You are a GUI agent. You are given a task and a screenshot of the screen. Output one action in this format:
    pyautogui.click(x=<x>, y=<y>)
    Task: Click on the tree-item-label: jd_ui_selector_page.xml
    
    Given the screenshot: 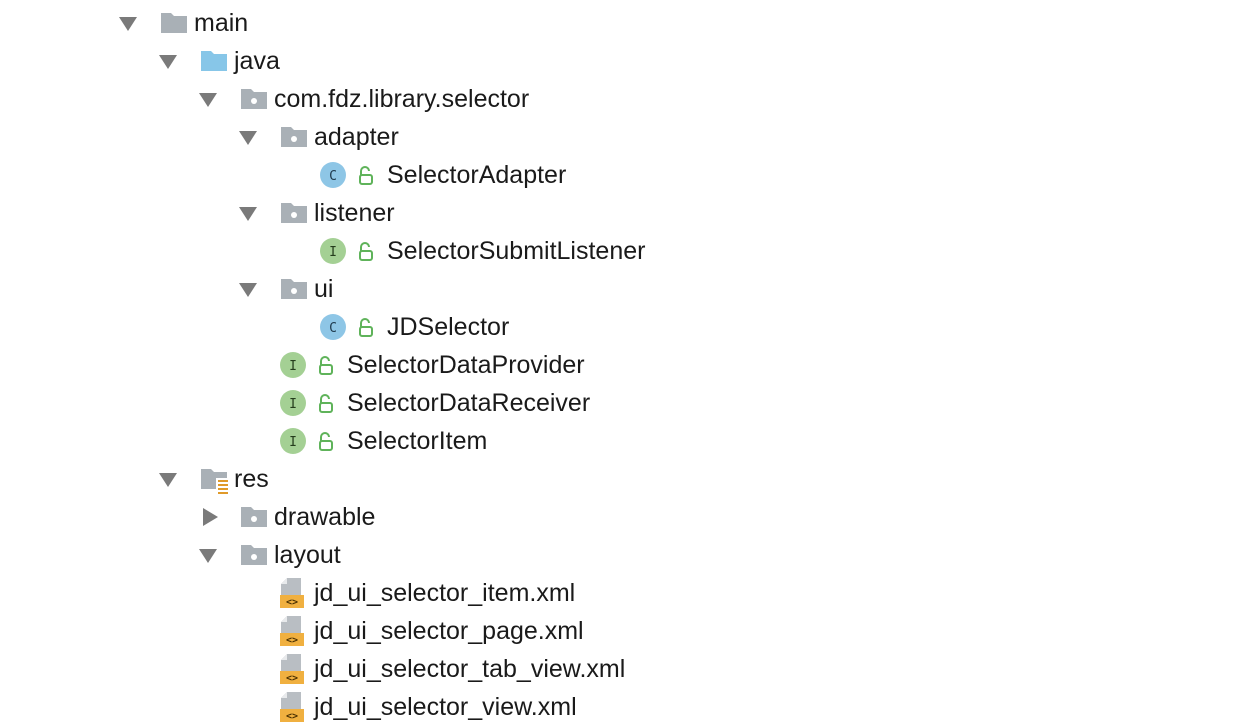 What is the action you would take?
    pyautogui.click(x=449, y=631)
    